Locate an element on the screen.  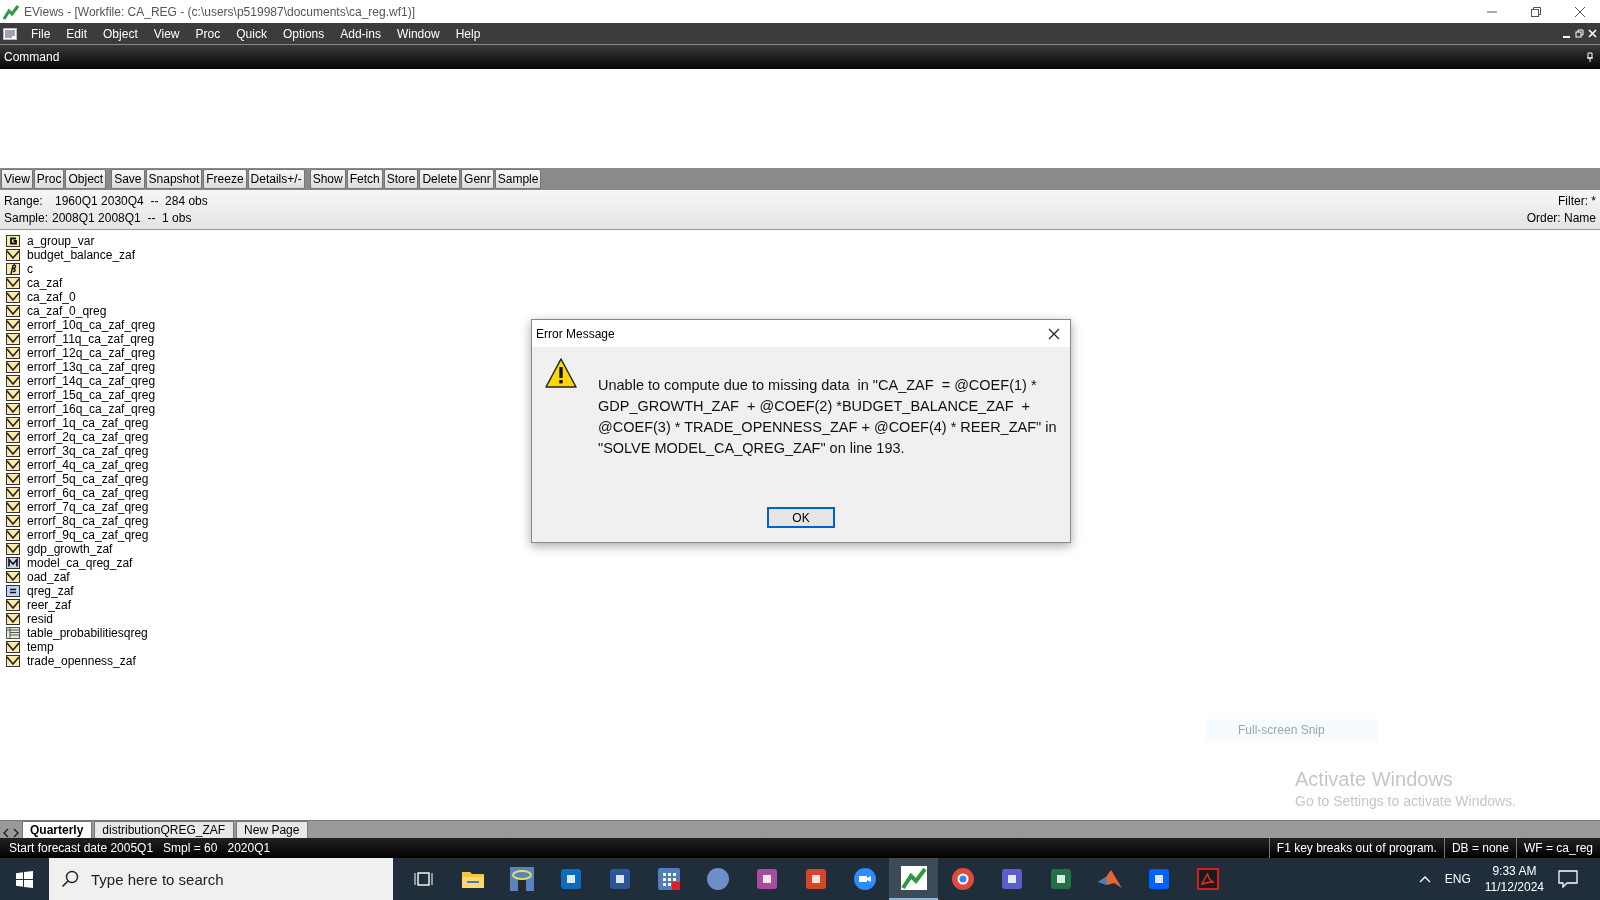
workfile-object: errorf_7q_ca_zaf_qreg is located at coordinates (88, 507).